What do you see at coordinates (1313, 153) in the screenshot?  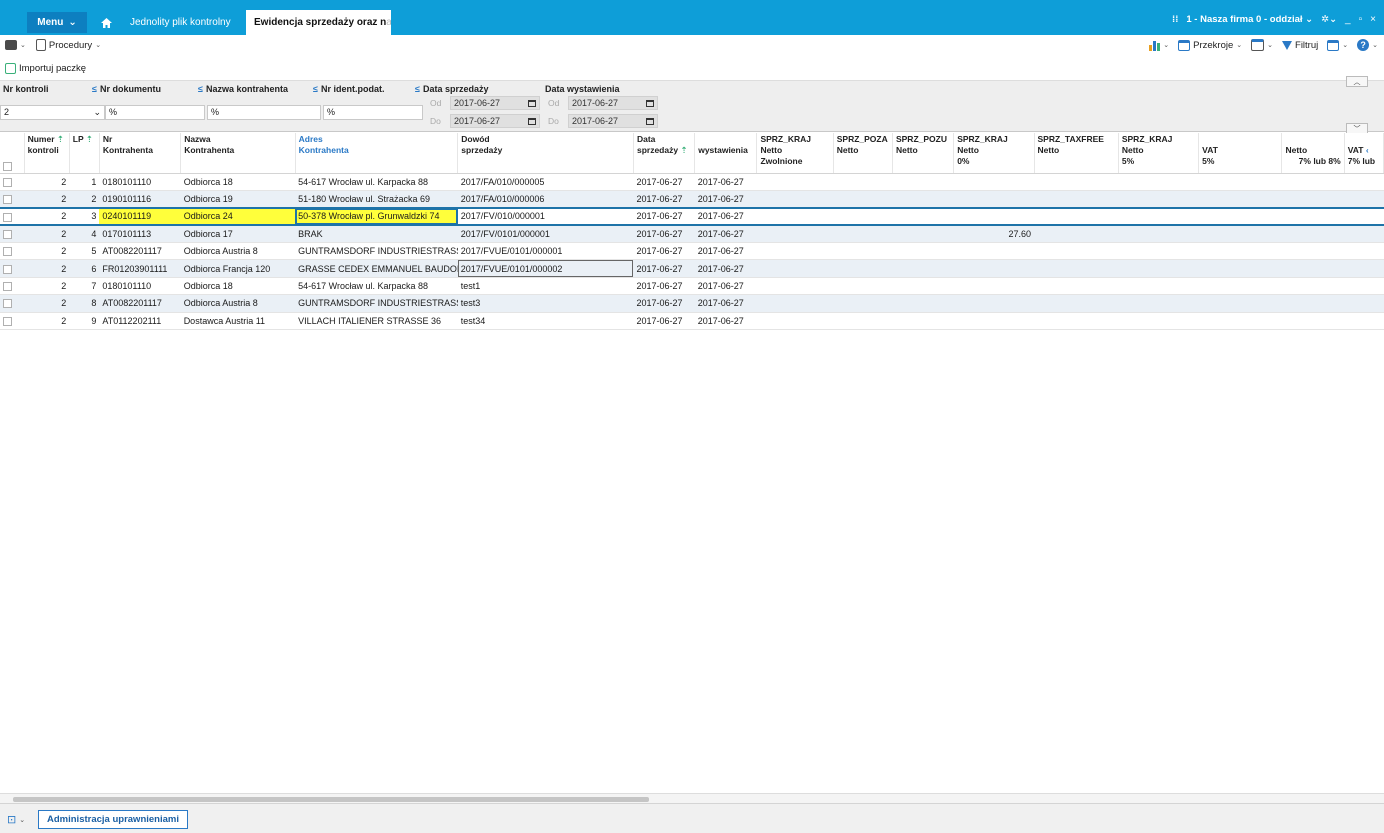 I see `col-sprz-kraj-8-netto: Netto 7% lub 8%` at bounding box center [1313, 153].